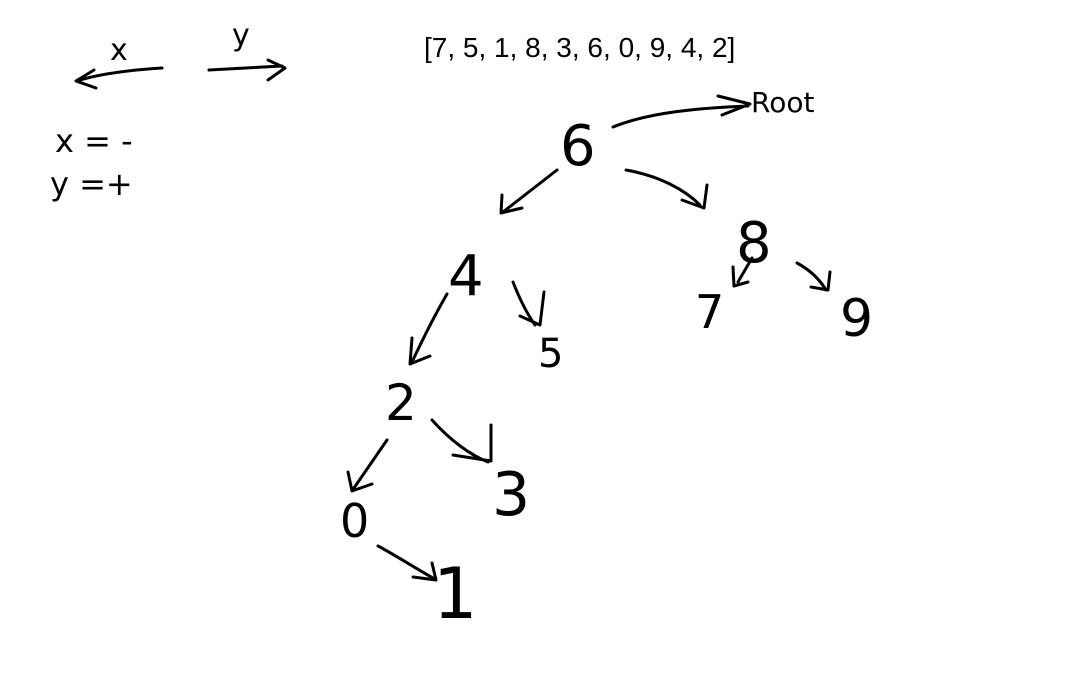  What do you see at coordinates (401, 403) in the screenshot?
I see `node-2: 2` at bounding box center [401, 403].